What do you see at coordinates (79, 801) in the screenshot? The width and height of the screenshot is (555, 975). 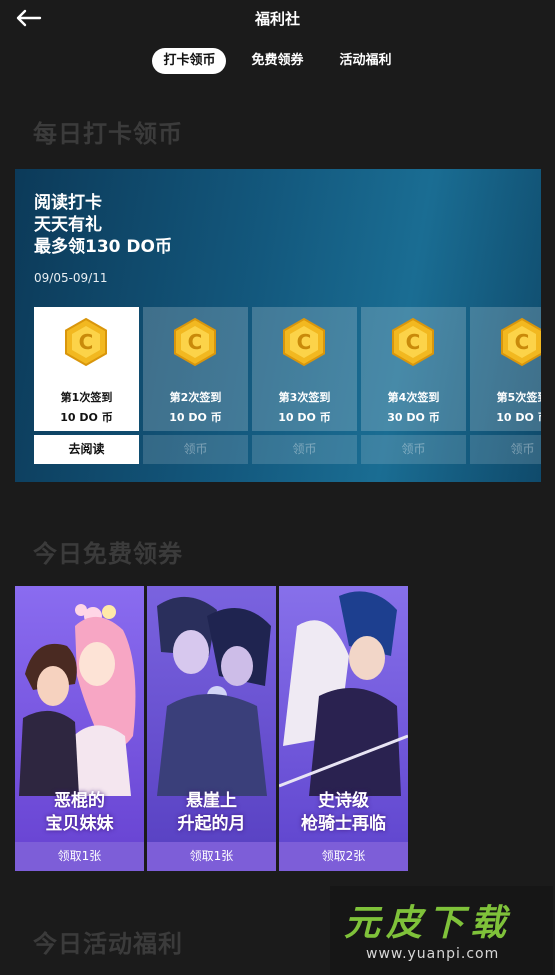 I see `comic-title-line: 恶棍的` at bounding box center [79, 801].